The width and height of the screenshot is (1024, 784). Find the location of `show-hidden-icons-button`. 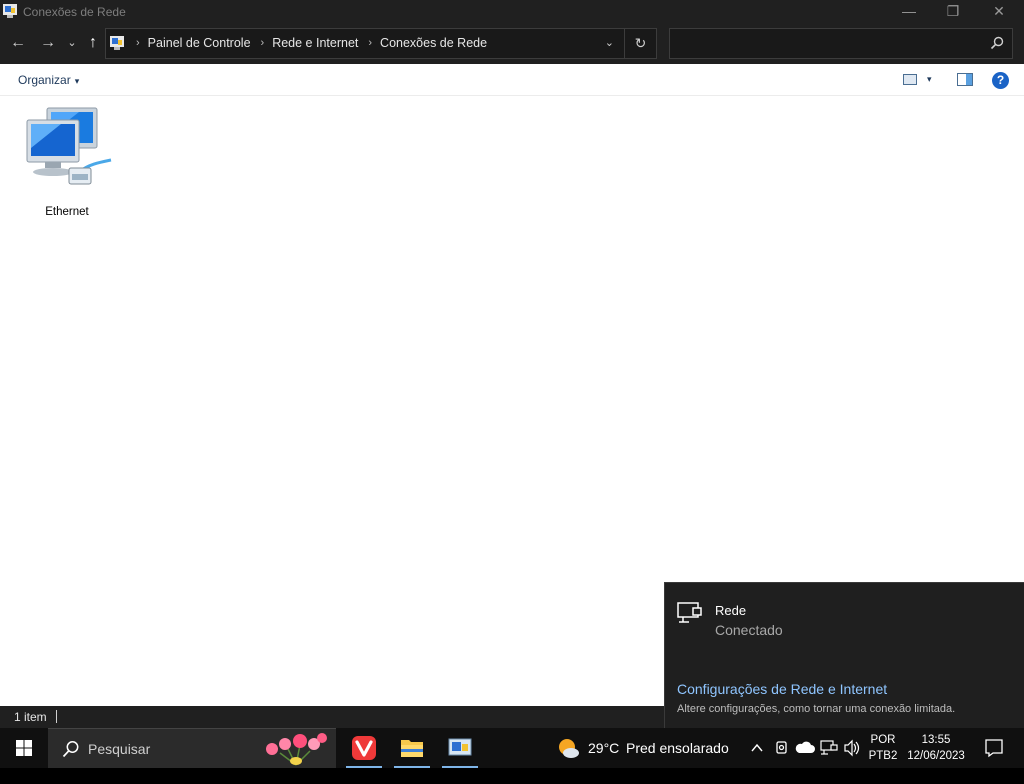

show-hidden-icons-button is located at coordinates (757, 748).